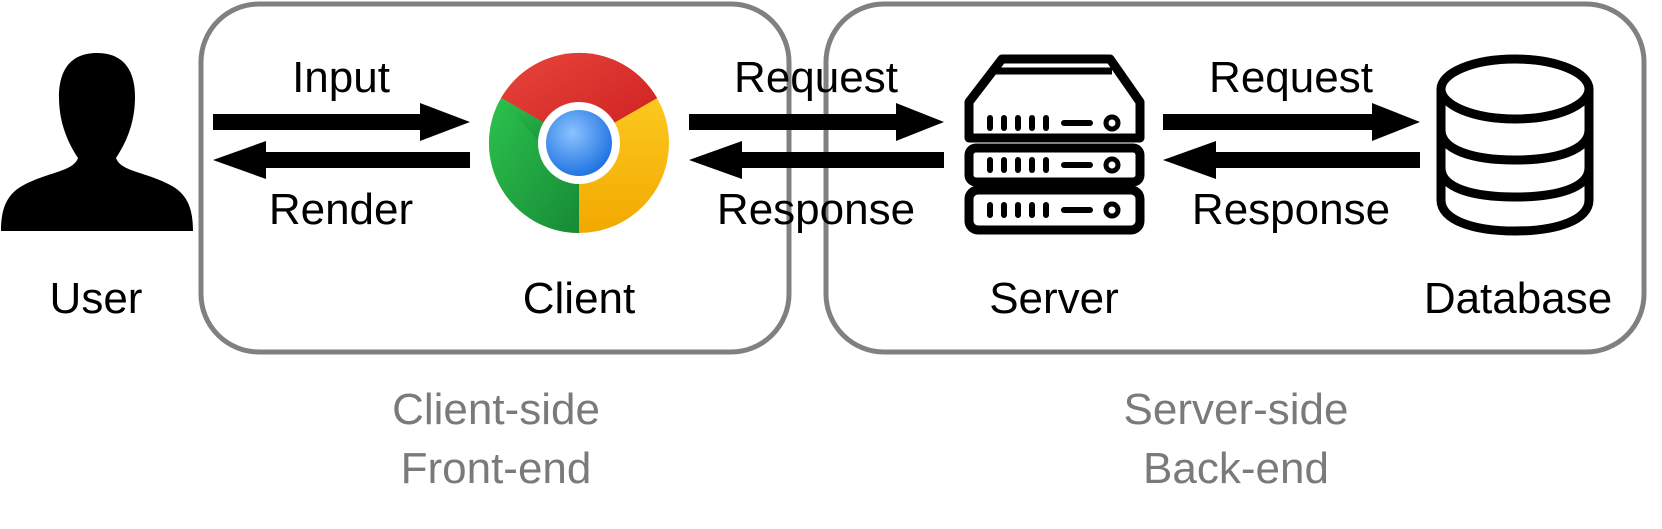 Image resolution: width=1662 pixels, height=529 pixels. I want to click on node-label-database: Database, so click(1518, 298).